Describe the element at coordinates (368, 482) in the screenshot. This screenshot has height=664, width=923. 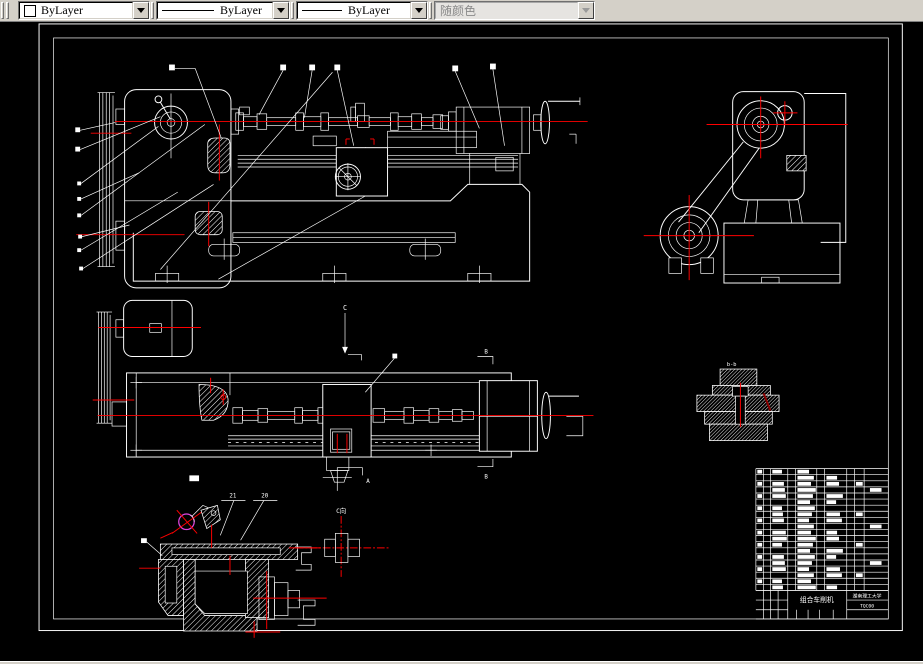
I see `svg-text: A` at that location.